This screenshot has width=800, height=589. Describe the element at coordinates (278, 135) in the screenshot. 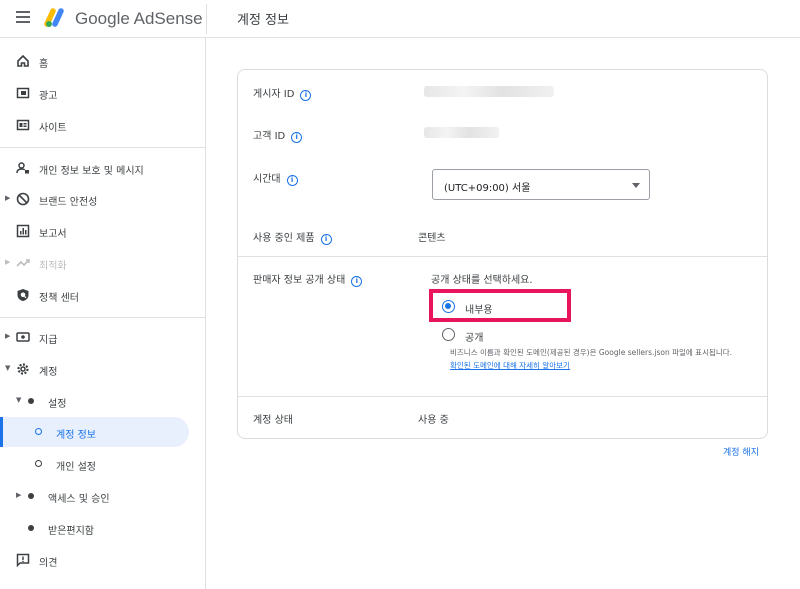

I see `customer-id-label: 고객 ID i` at that location.